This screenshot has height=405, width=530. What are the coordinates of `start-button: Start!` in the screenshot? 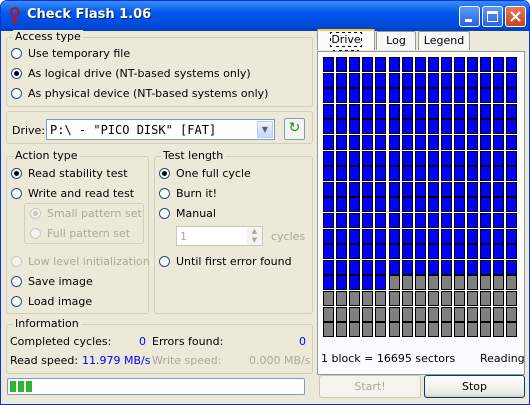 It's located at (370, 386).